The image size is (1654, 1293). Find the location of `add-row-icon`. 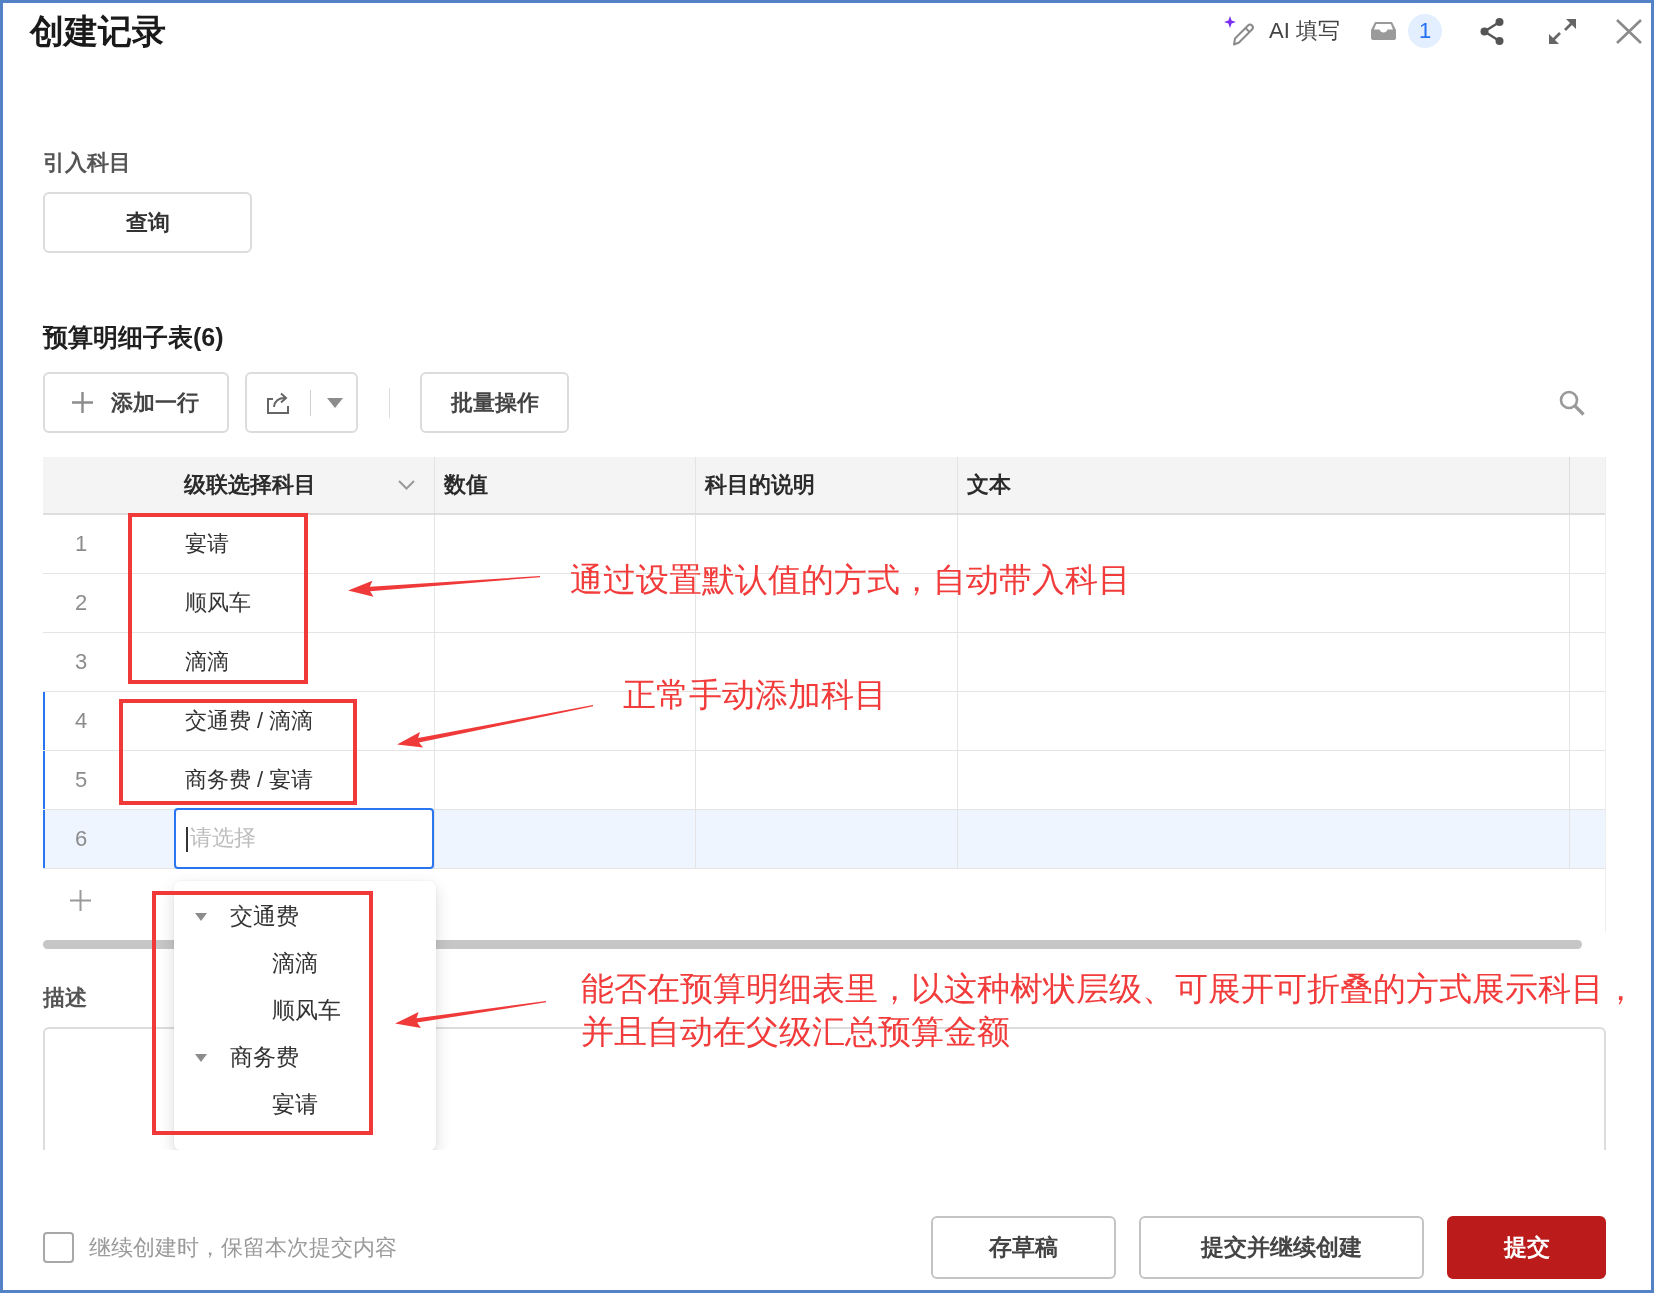

add-row-icon is located at coordinates (80, 900).